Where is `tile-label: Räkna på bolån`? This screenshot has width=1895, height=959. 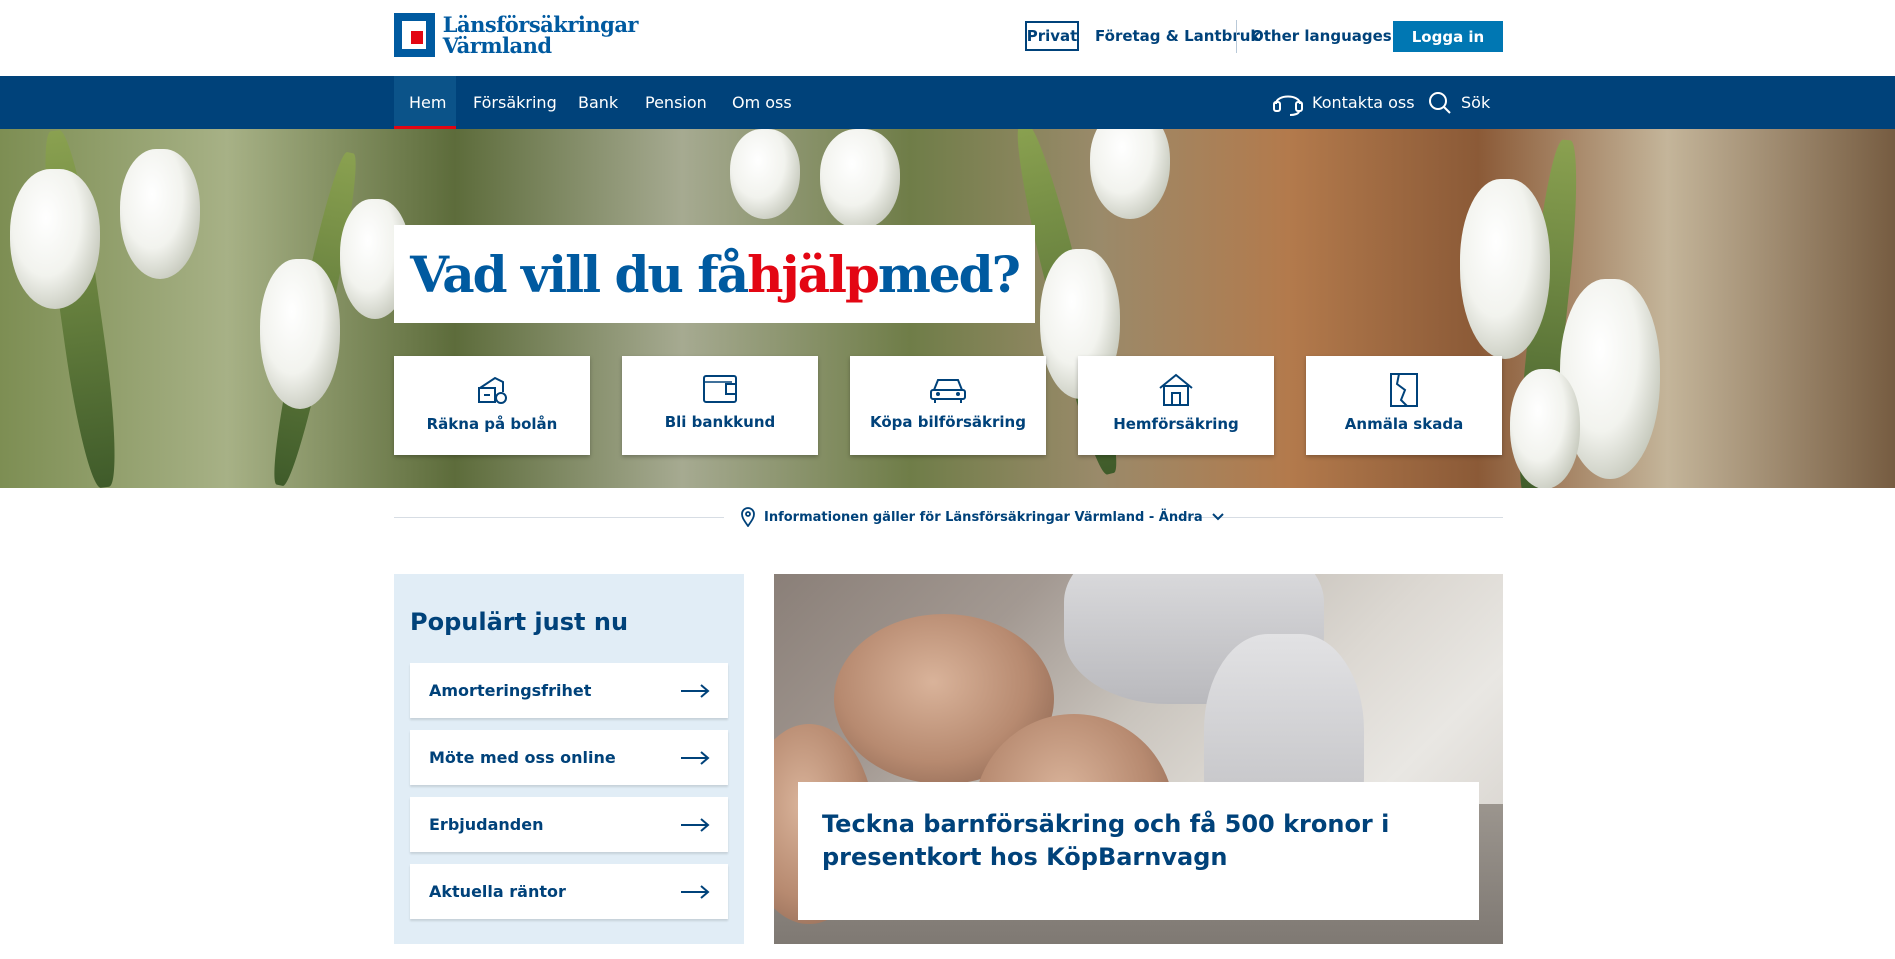
tile-label: Räkna på bolån is located at coordinates (492, 424).